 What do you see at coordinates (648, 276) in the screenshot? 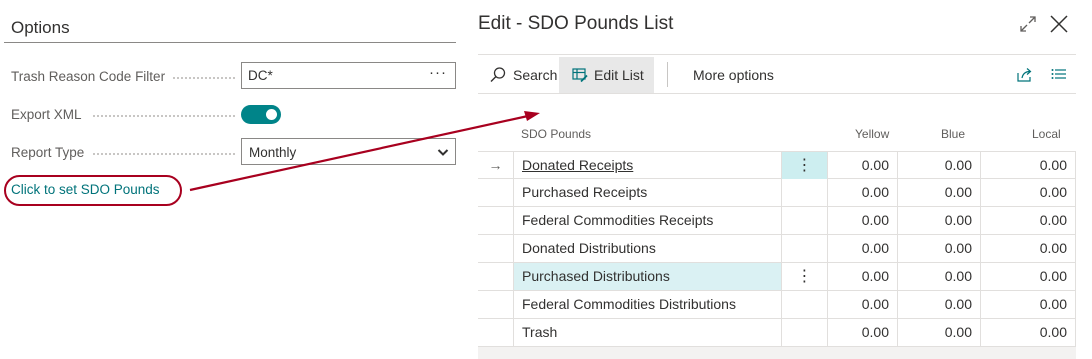
I see `row-name: Purchased Distributions` at bounding box center [648, 276].